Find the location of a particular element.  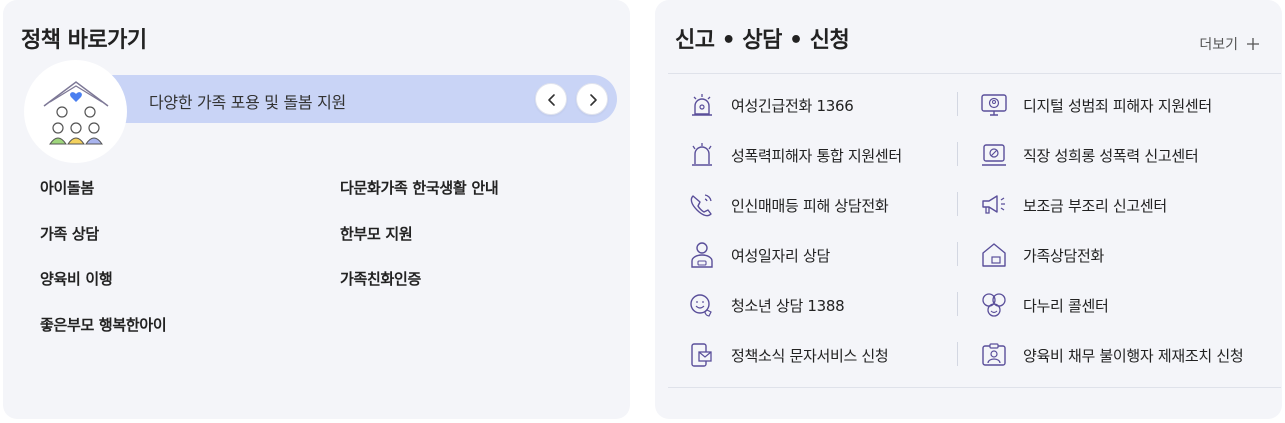

chevron-right-icon is located at coordinates (593, 100).